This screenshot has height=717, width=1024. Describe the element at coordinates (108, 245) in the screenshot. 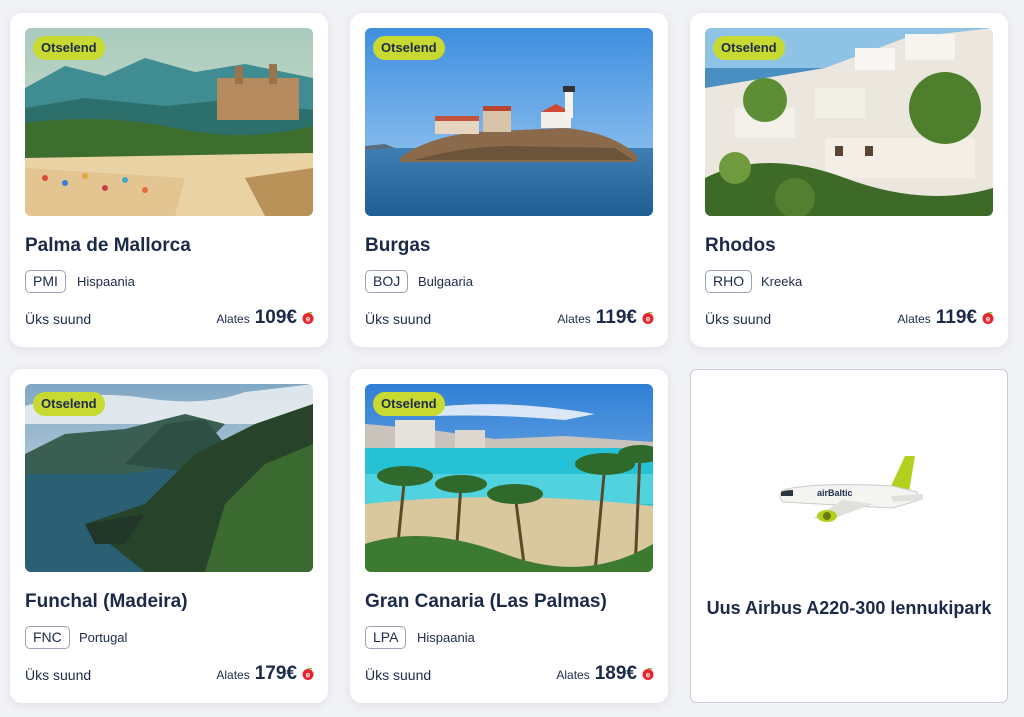

I see `destination-city: Palma de Mallorca` at that location.